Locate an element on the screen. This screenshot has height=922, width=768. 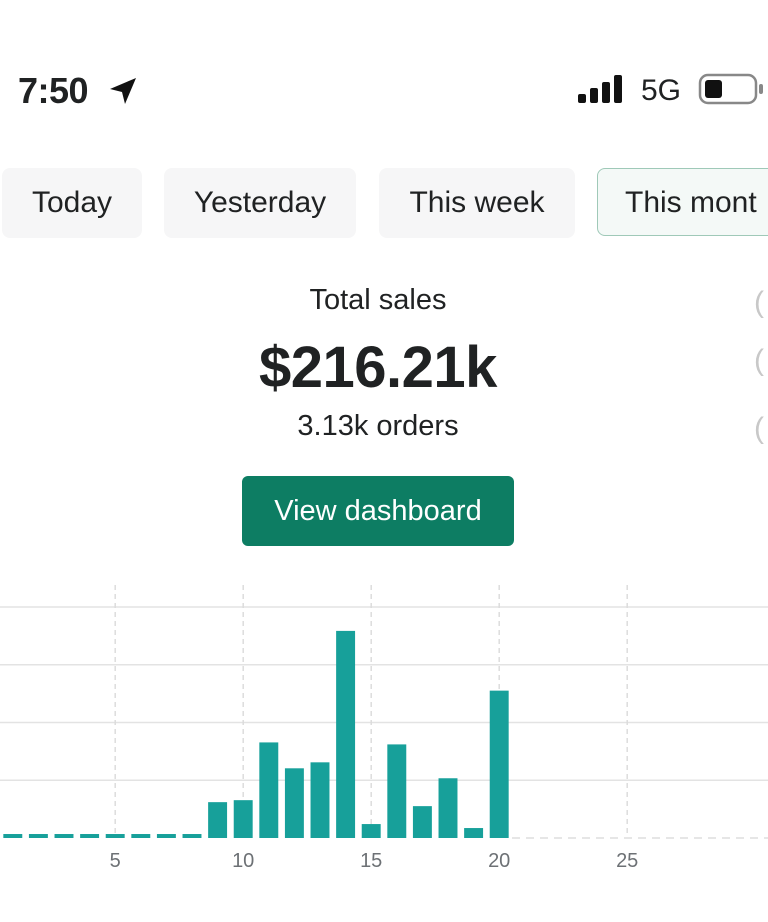
x-tick-label: 25 is located at coordinates (627, 861).